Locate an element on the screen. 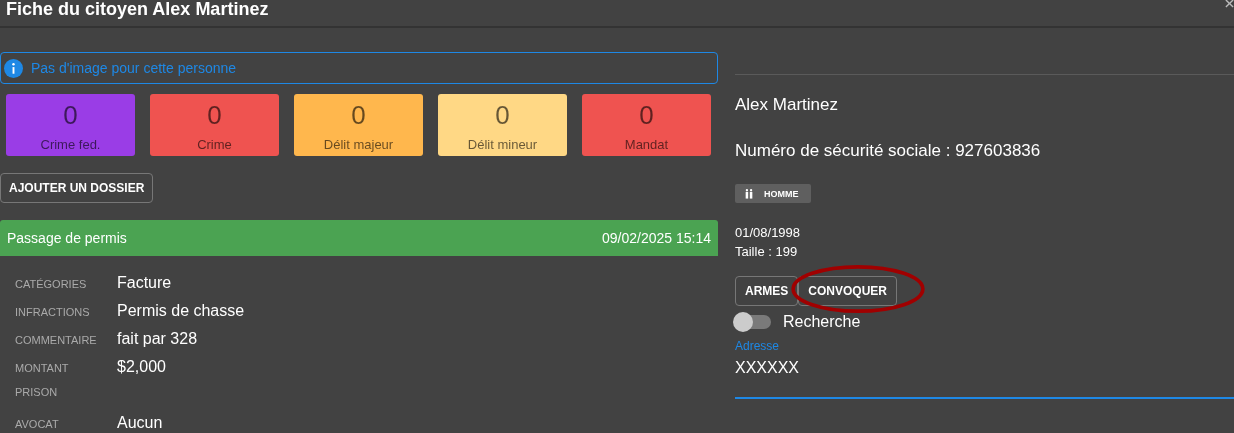  counter-label: Crime is located at coordinates (214, 144).